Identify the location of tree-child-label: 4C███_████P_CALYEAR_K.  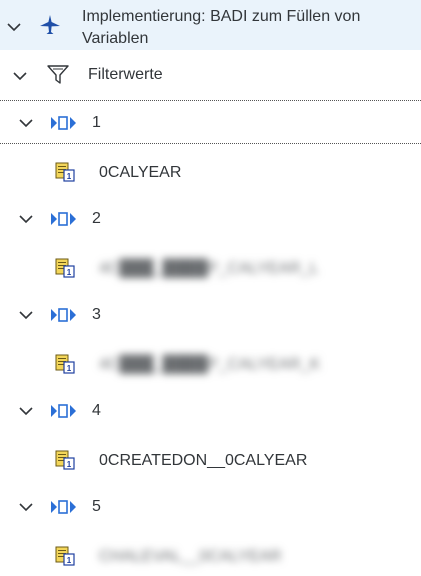
(210, 364).